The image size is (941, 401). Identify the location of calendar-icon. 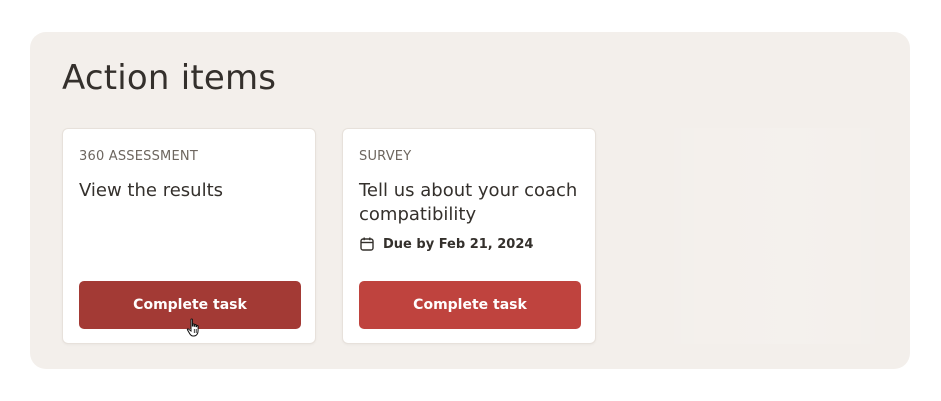
(367, 244).